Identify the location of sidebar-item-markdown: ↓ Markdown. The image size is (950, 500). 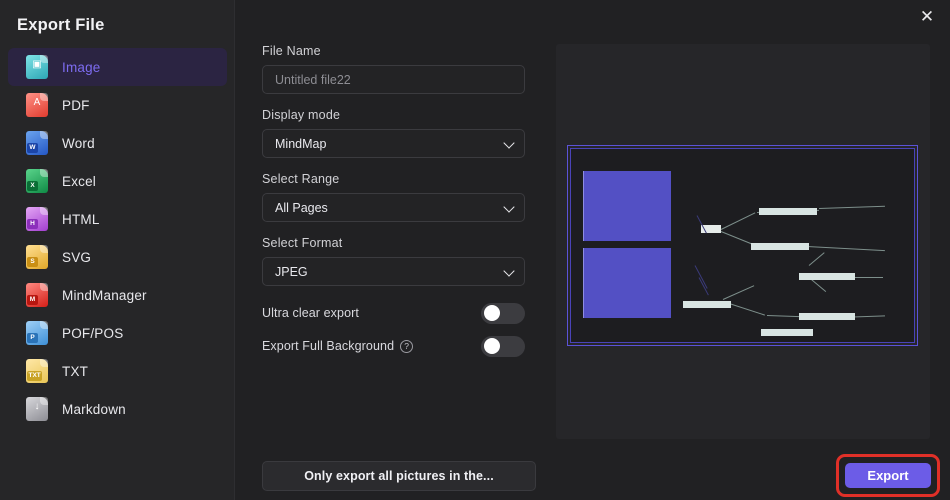
(117, 409).